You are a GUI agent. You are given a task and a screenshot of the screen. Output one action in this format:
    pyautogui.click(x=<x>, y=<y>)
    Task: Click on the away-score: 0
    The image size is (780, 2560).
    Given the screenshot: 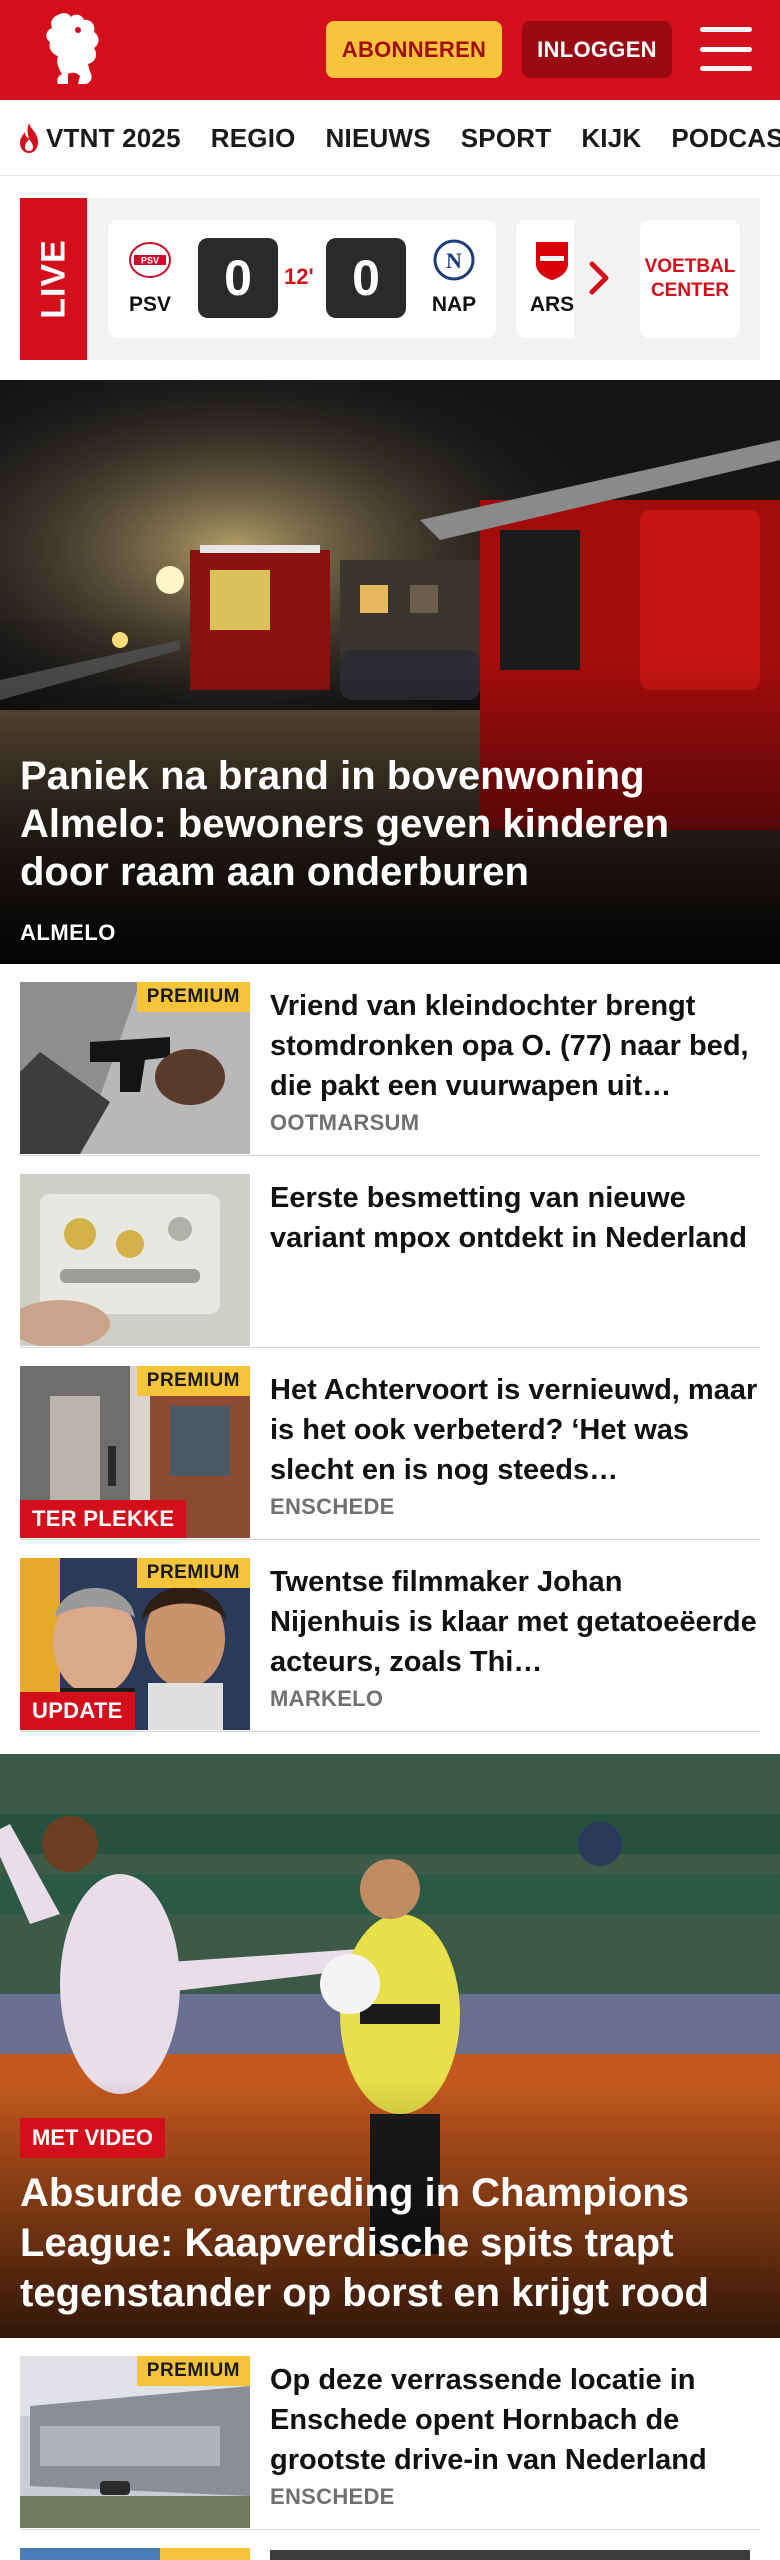 What is the action you would take?
    pyautogui.click(x=366, y=278)
    